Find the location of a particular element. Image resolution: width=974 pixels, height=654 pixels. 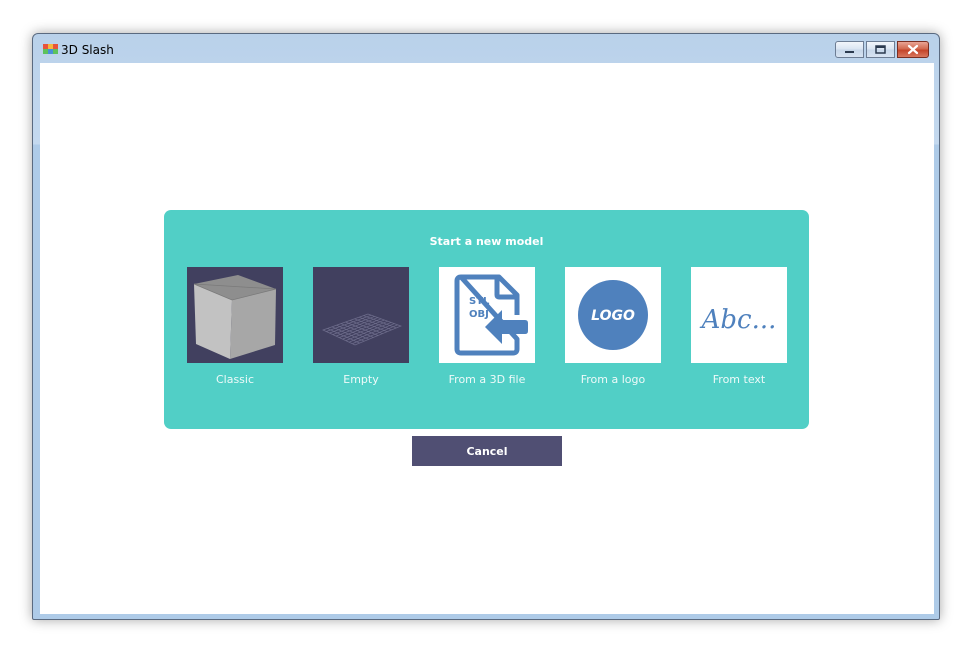

option-empty: Empty is located at coordinates (361, 326).